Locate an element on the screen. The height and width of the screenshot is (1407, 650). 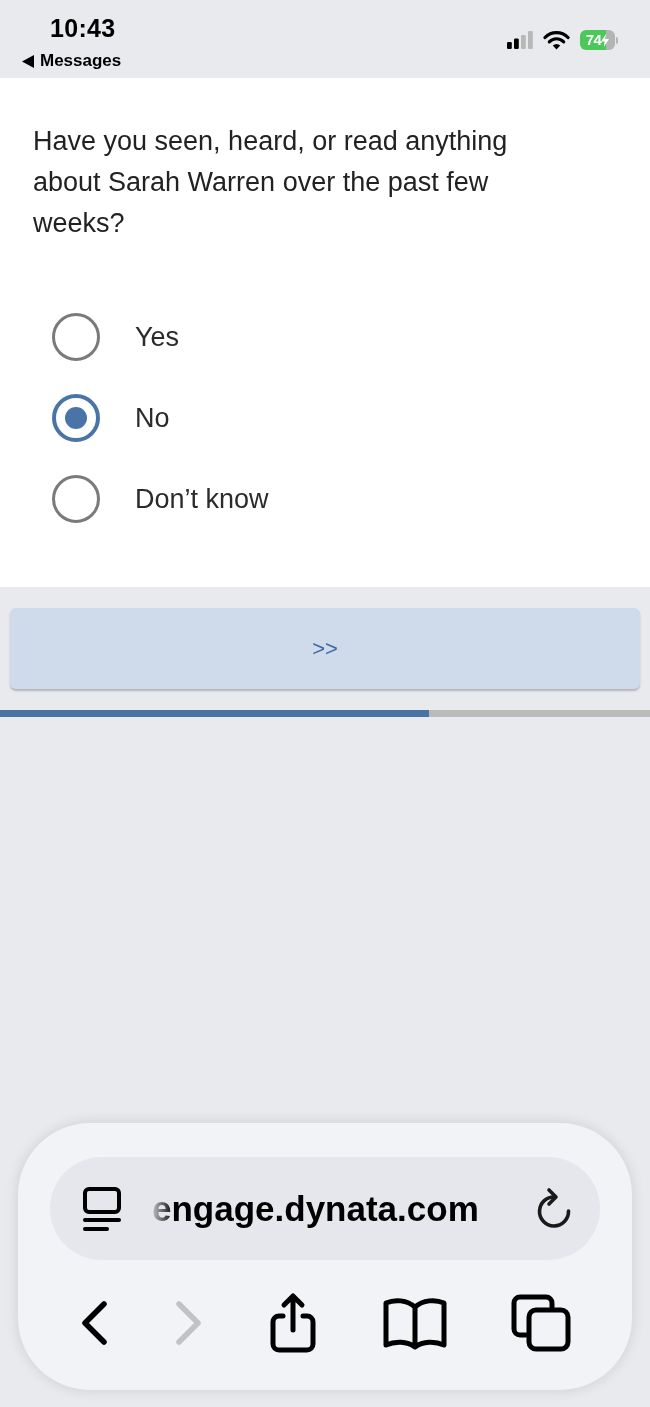
address-bar: engage.dynata.com is located at coordinates (325, 1208).